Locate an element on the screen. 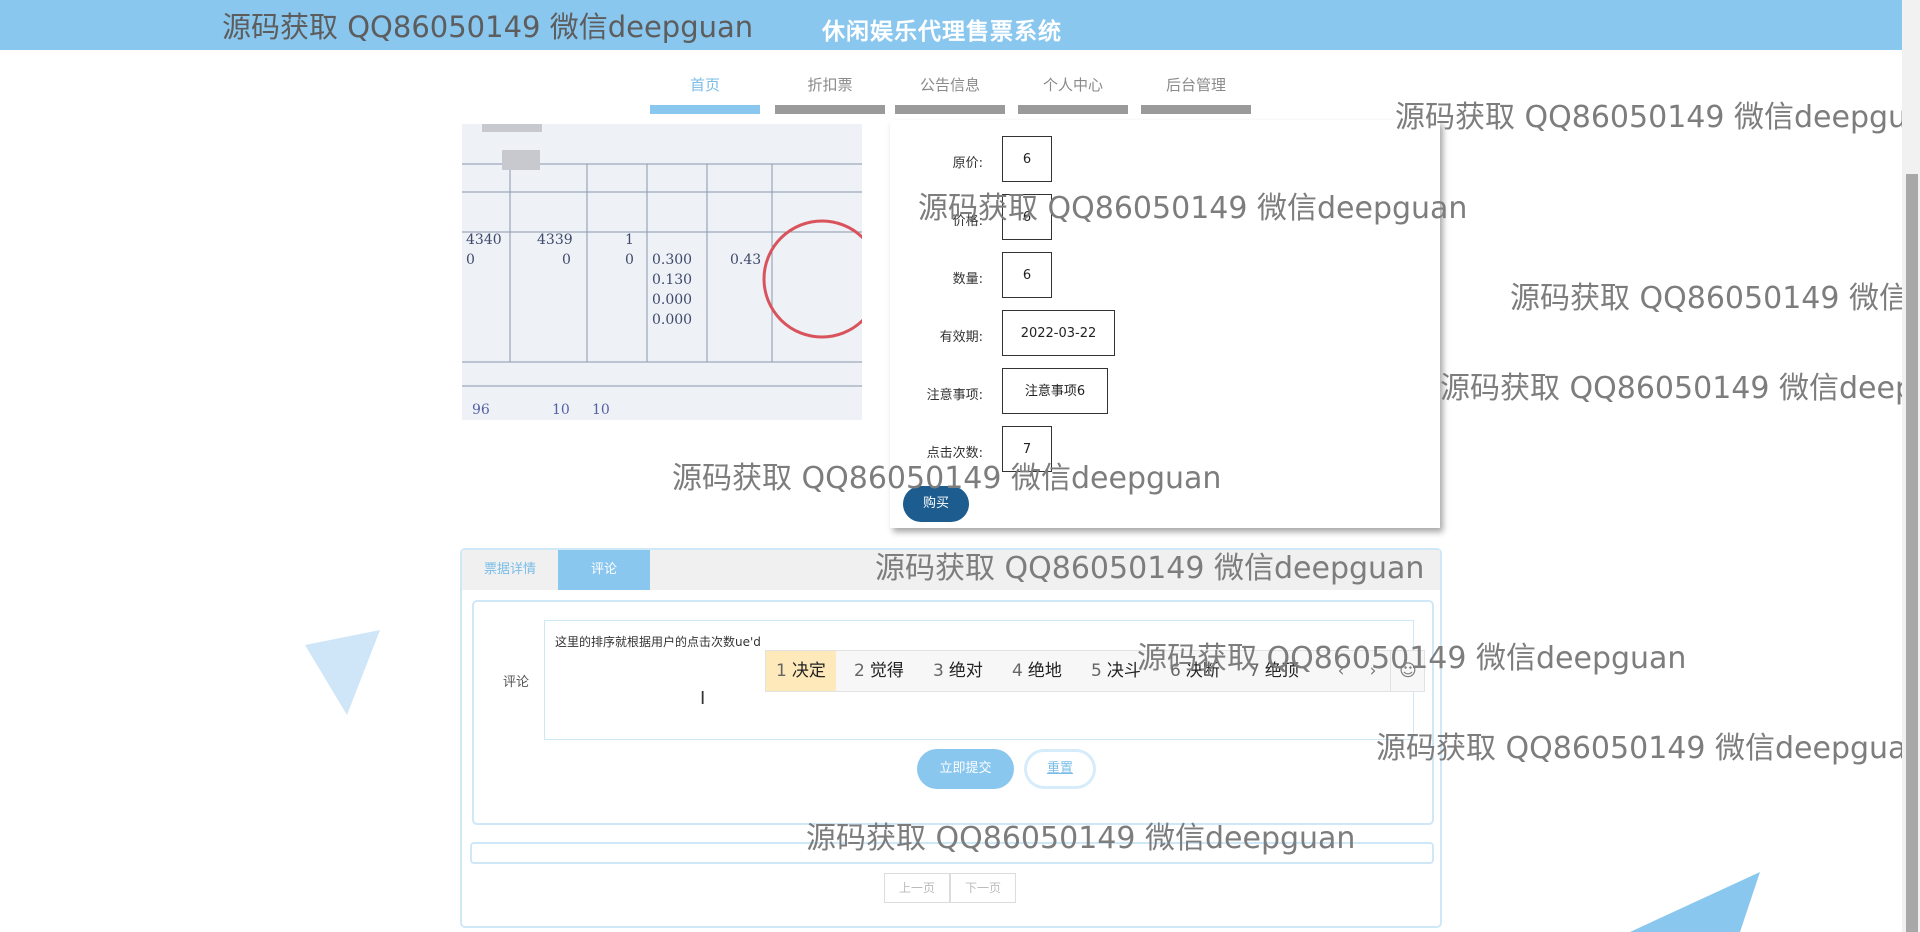  ime-candidate: 6 决断 is located at coordinates (1195, 671).